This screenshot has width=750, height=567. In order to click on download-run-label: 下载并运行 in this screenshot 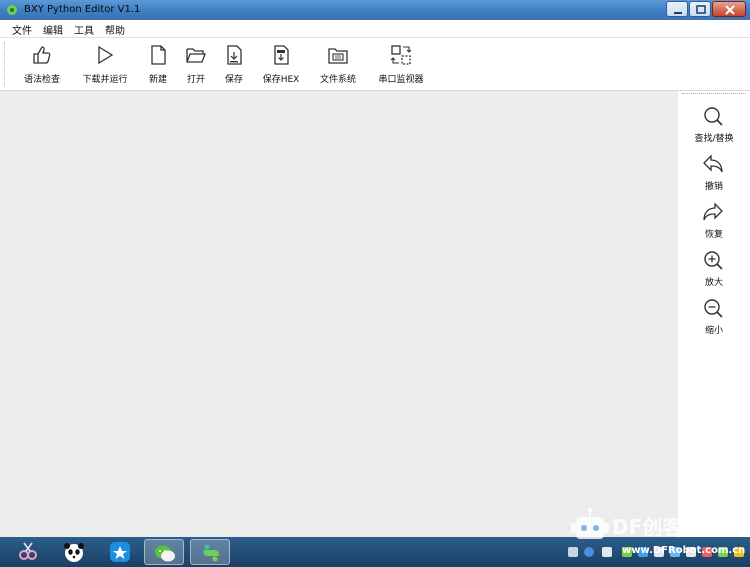, I will do `click(105, 80)`.